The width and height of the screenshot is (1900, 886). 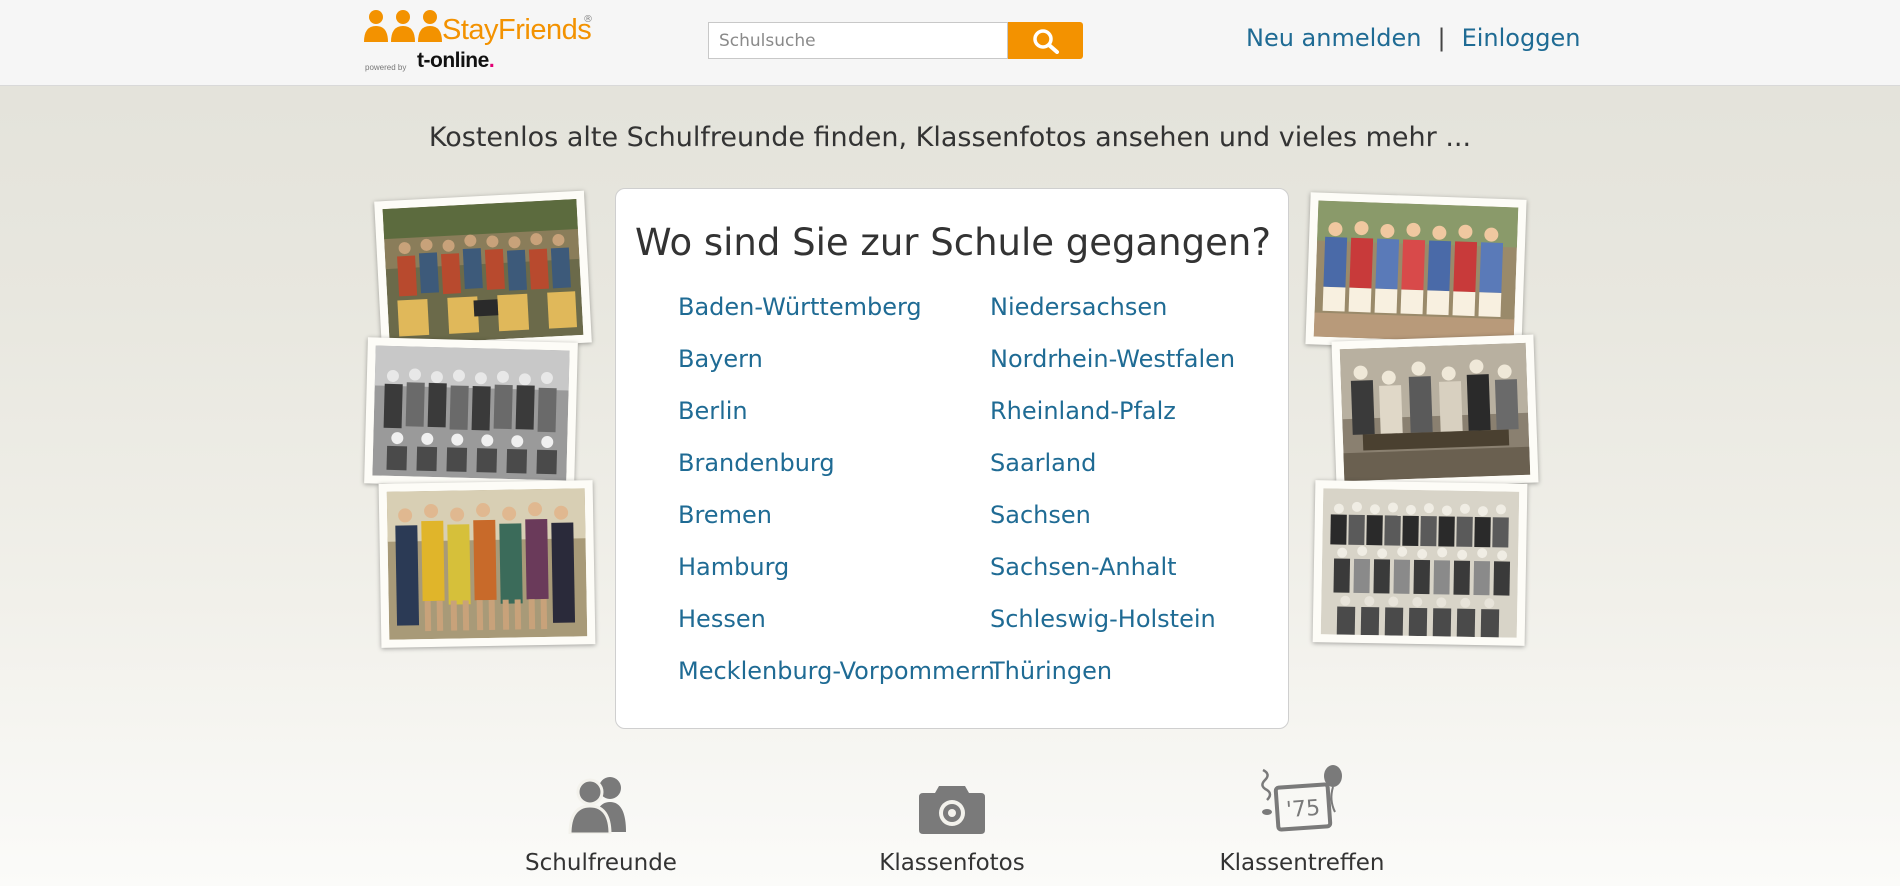 I want to click on state-link: Saarland, so click(x=1112, y=475).